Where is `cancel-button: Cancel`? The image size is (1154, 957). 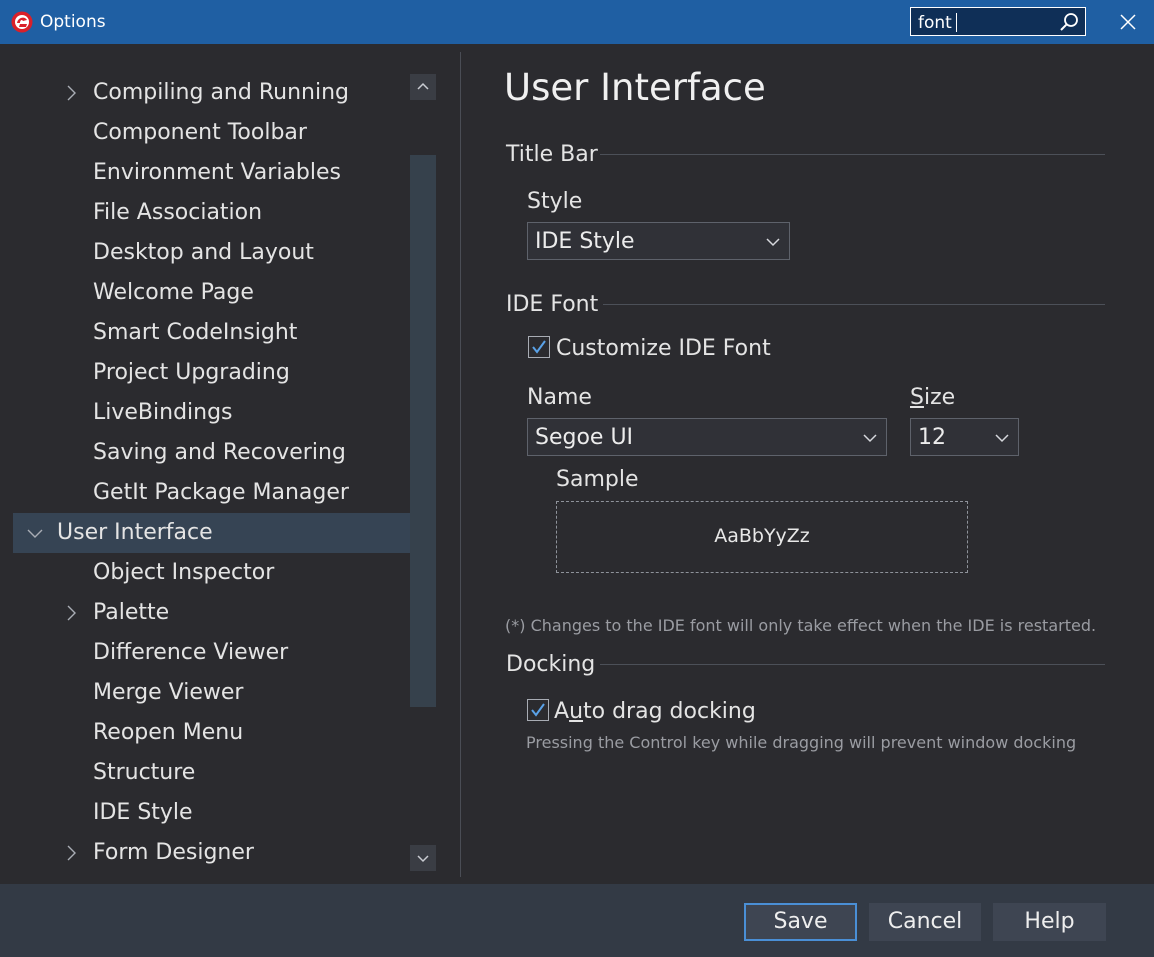
cancel-button: Cancel is located at coordinates (925, 922).